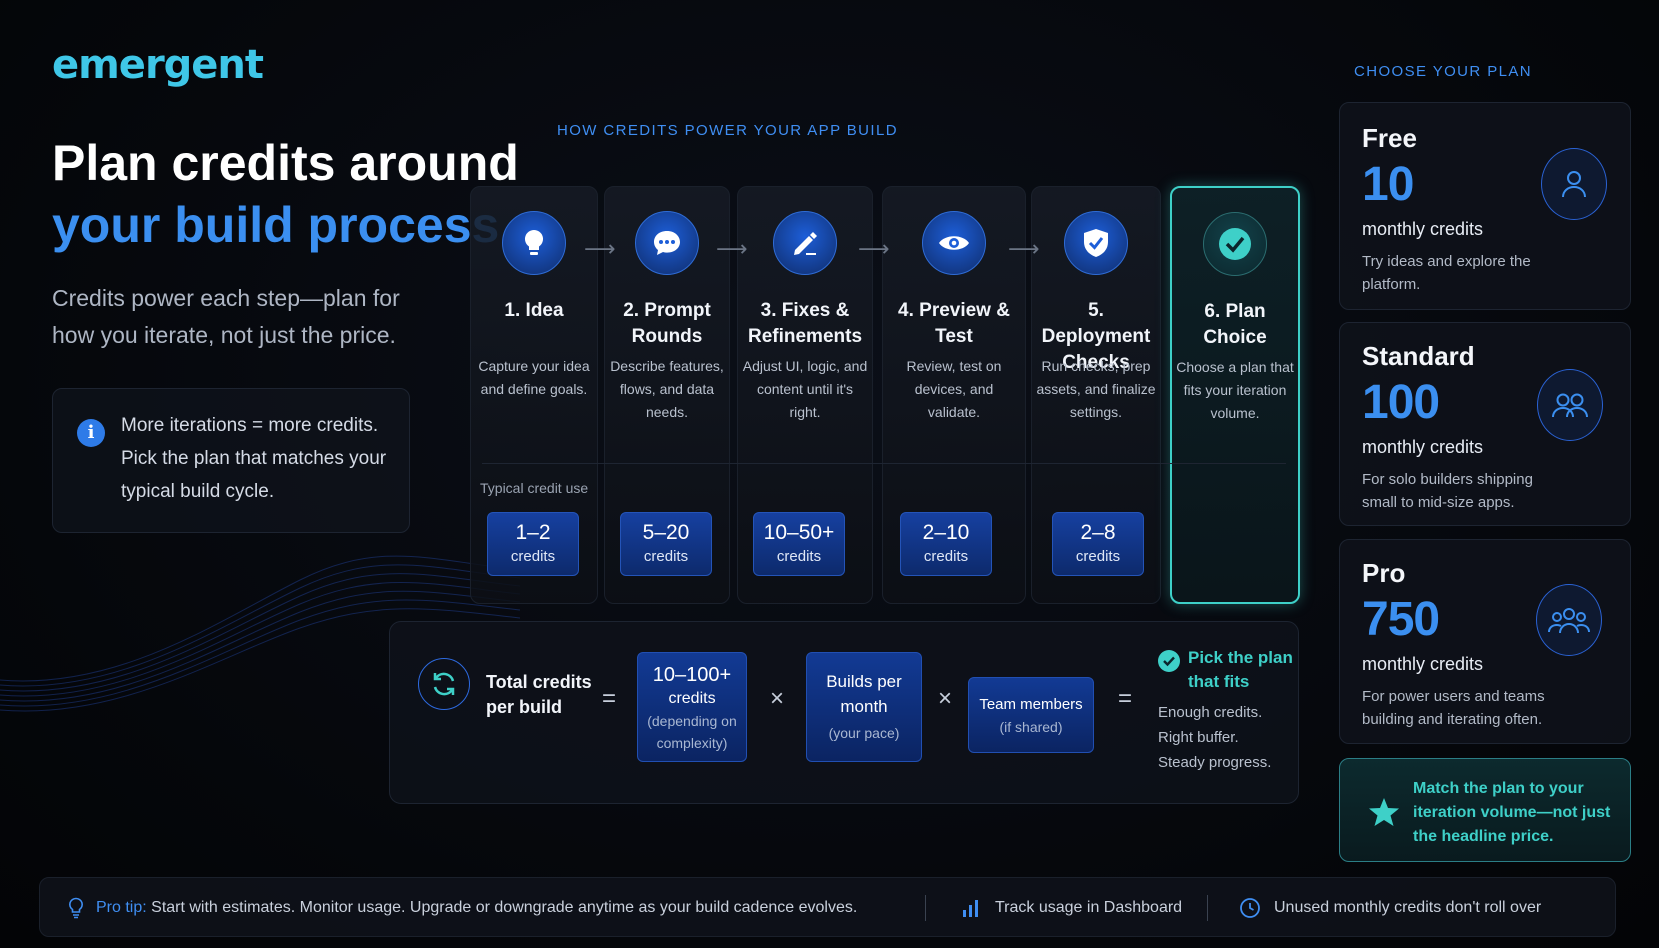 Image resolution: width=1659 pixels, height=948 pixels. I want to click on track-usage-link: Track usage in Dashboard, so click(1088, 908).